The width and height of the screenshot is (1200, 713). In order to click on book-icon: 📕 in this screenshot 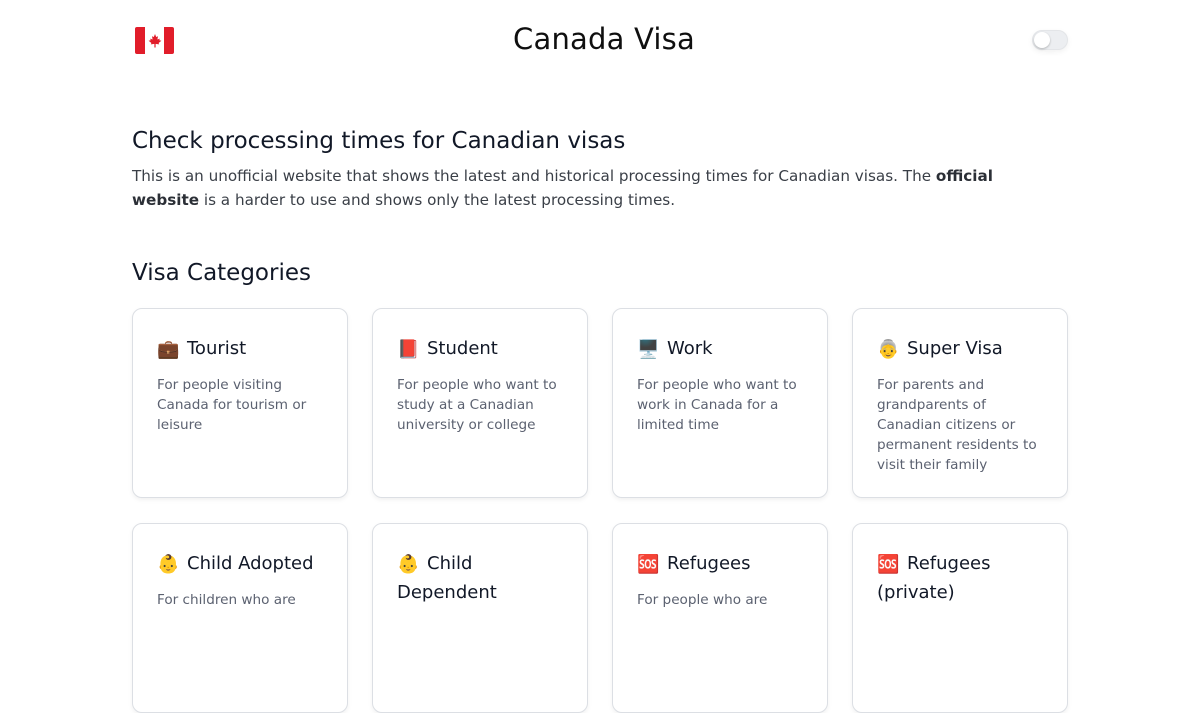, I will do `click(408, 349)`.